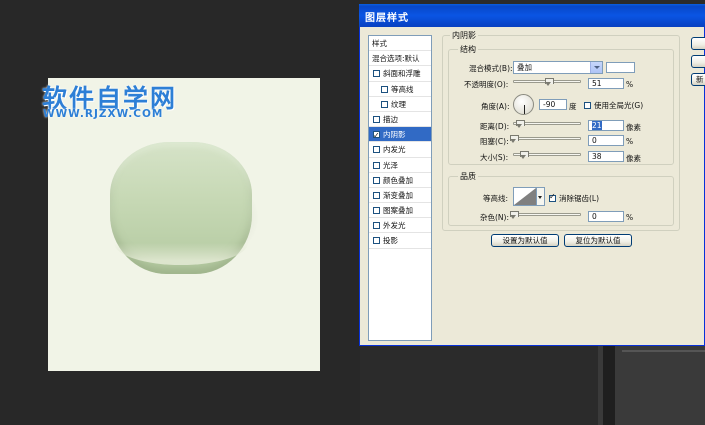 The image size is (705, 425). What do you see at coordinates (390, 241) in the screenshot?
I see `style-item-label: 投影` at bounding box center [390, 241].